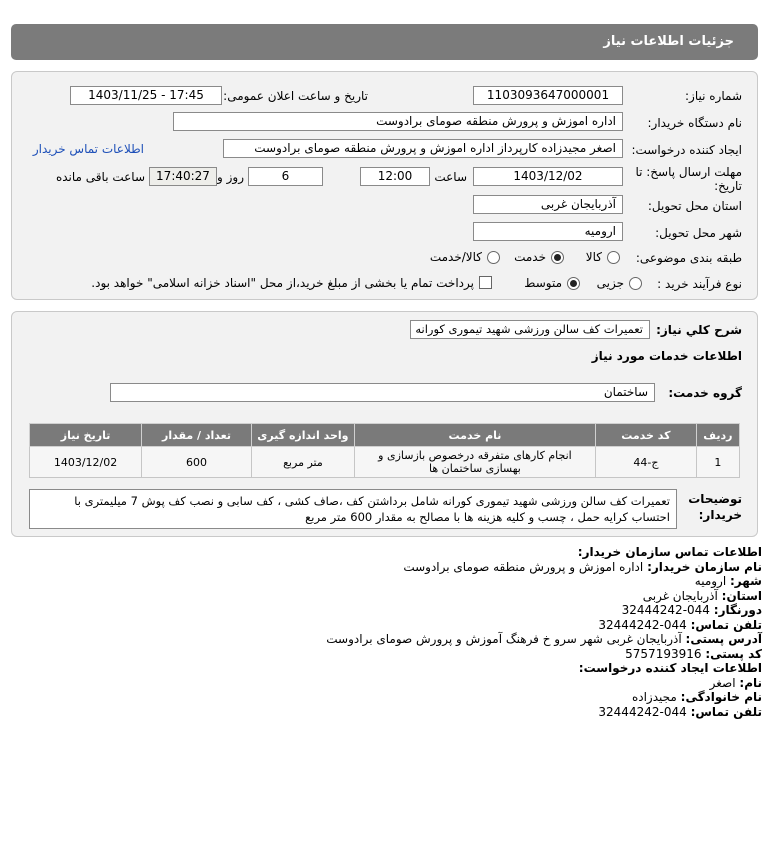 The height and width of the screenshot is (845, 770). Describe the element at coordinates (642, 711) in the screenshot. I see `creator-phone: 044-32444242` at that location.